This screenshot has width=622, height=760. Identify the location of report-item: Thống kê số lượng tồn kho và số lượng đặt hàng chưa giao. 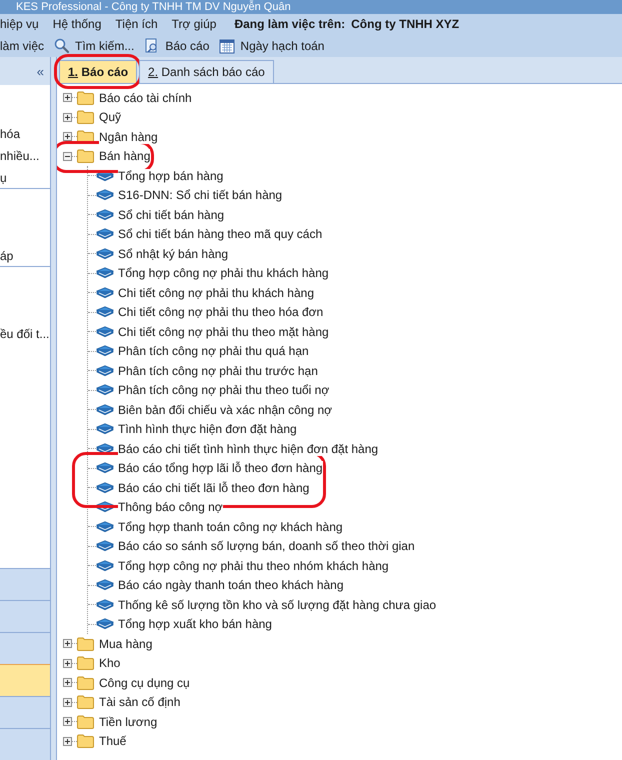
(277, 605).